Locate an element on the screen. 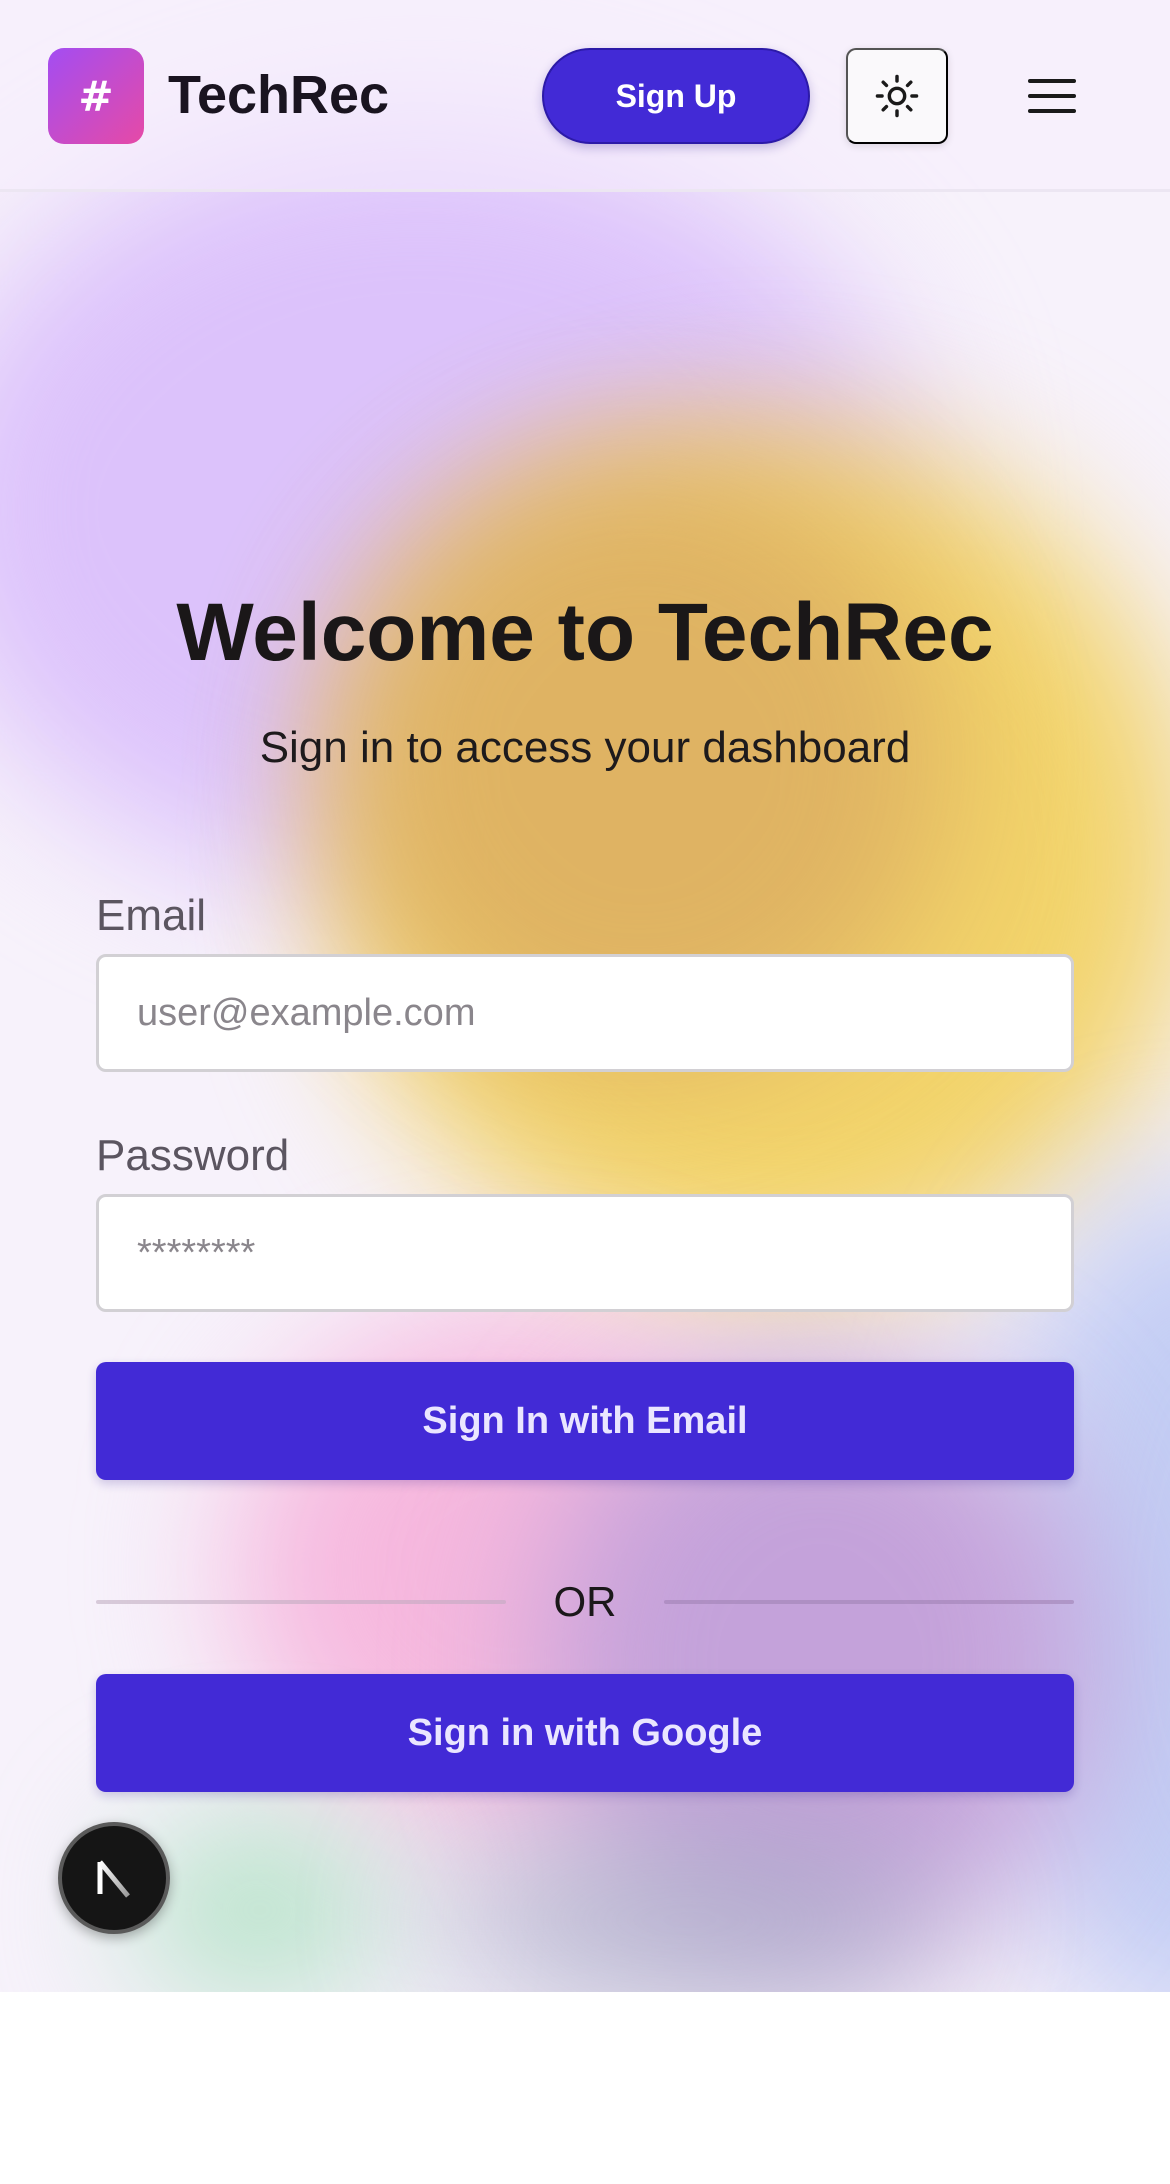  email-input is located at coordinates (585, 1013).